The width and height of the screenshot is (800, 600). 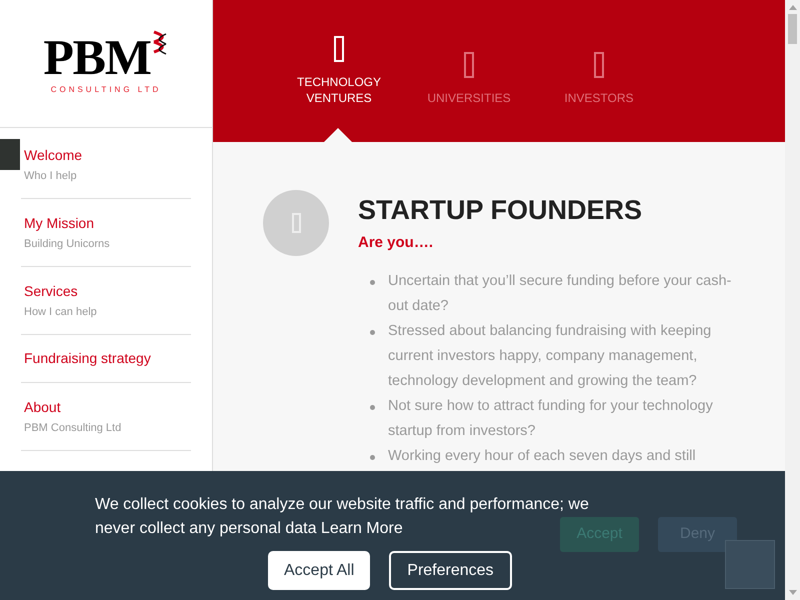 What do you see at coordinates (792, 300) in the screenshot?
I see `scrollbar` at bounding box center [792, 300].